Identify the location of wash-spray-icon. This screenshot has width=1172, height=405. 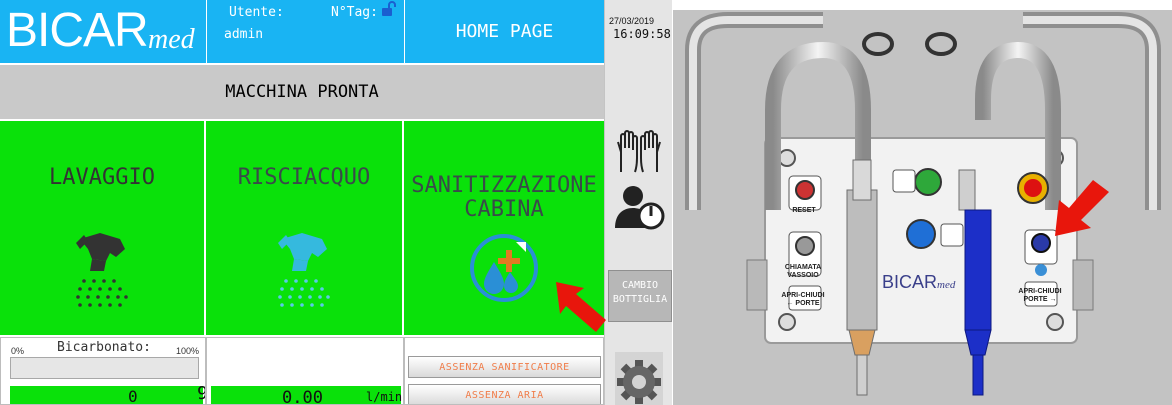
(102, 270).